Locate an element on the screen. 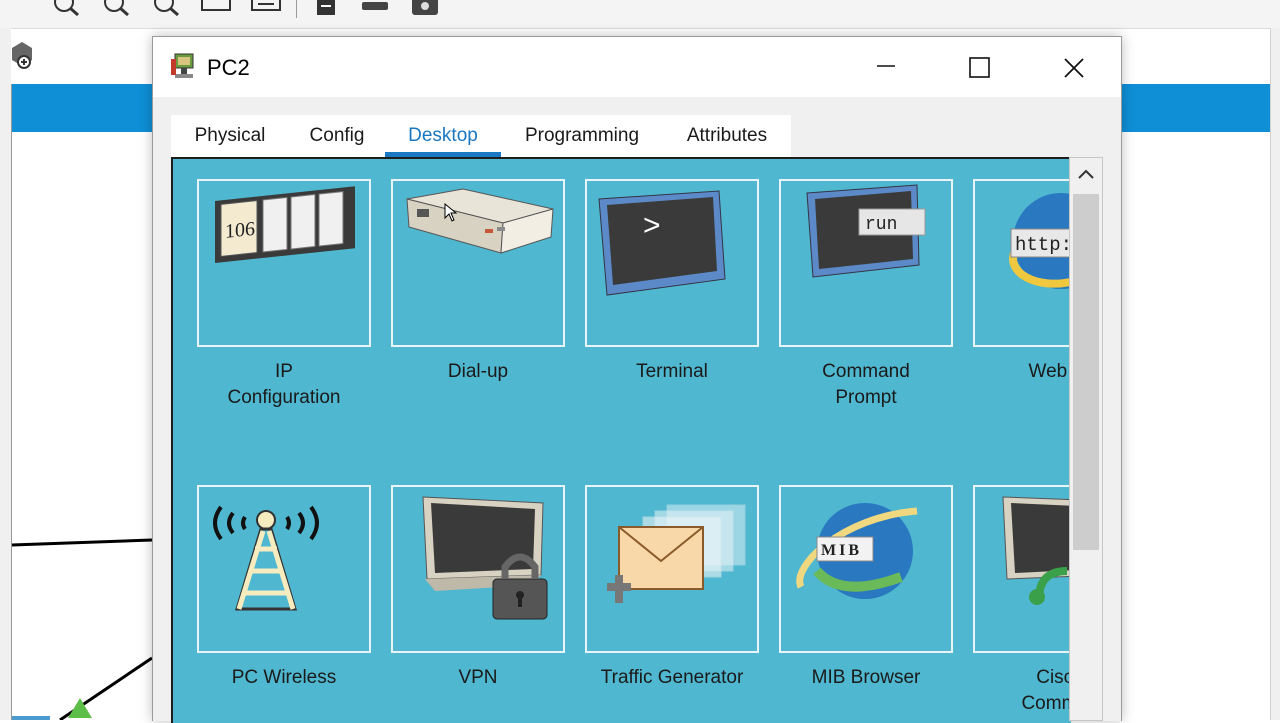 The image size is (1280, 723). command-prompt-icon: run is located at coordinates (866, 231).